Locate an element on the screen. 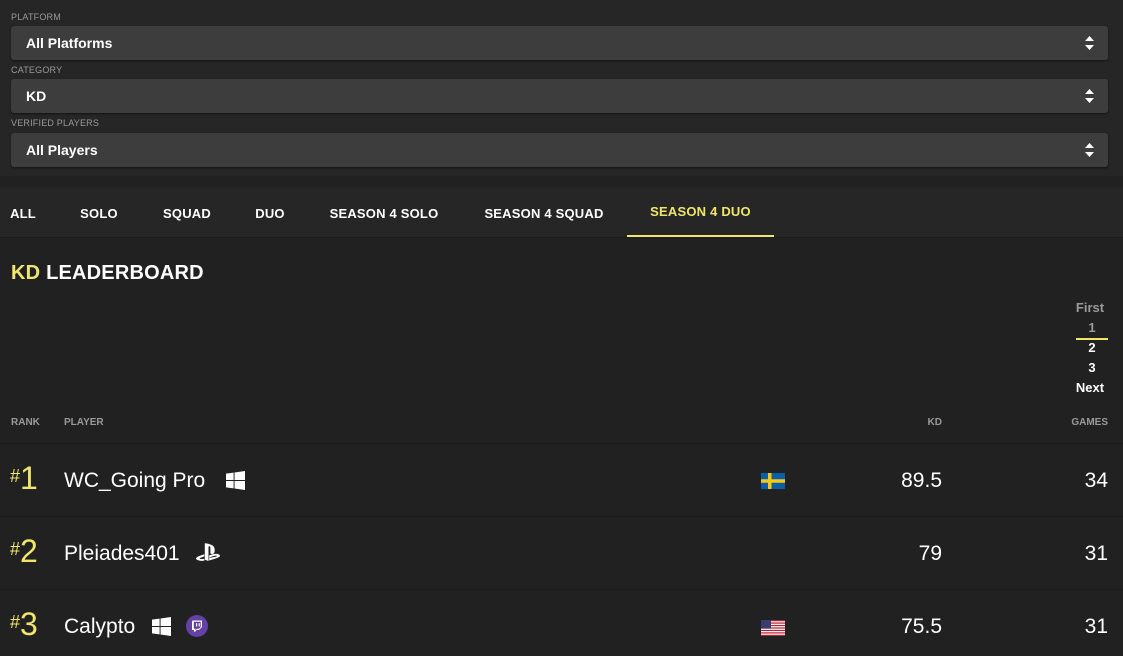  usa-flag-icon is located at coordinates (773, 628).